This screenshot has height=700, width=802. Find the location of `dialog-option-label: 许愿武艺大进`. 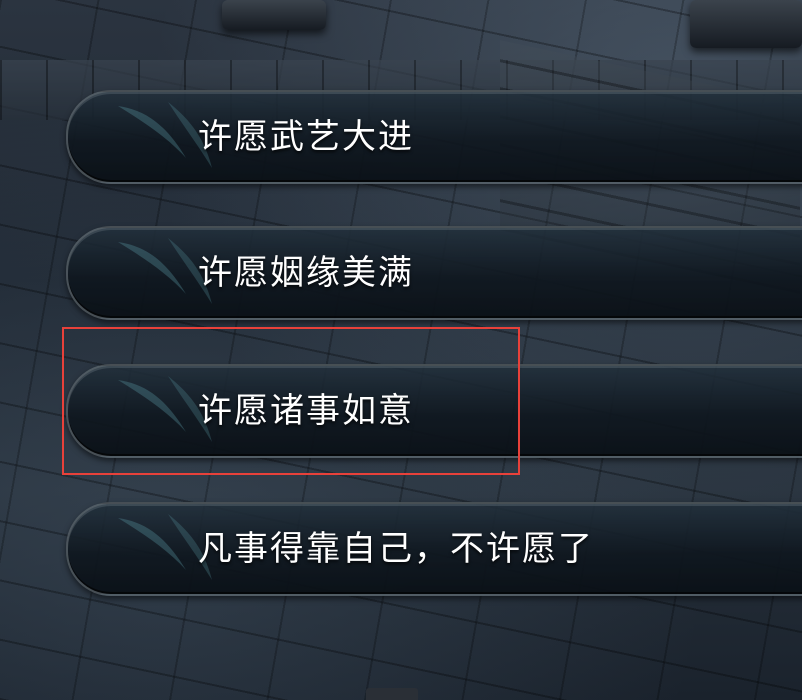

dialog-option-label: 许愿武艺大进 is located at coordinates (306, 137).